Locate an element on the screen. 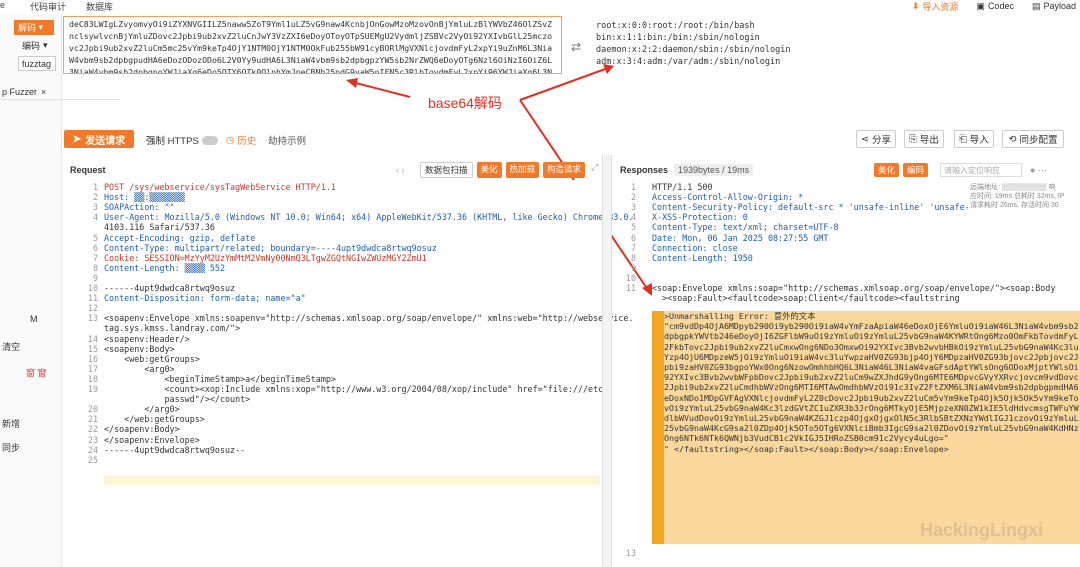 The image size is (1080, 567). clear-button: 清空 is located at coordinates (11, 346).